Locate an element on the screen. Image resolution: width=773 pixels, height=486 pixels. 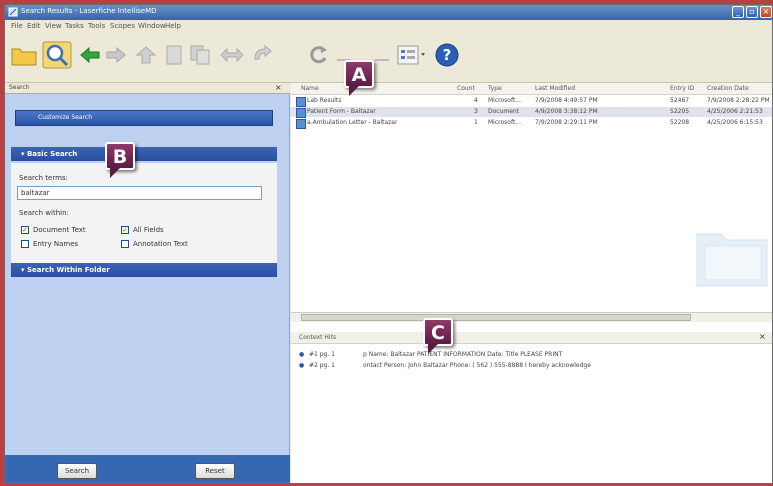
column-entry-id: Entry ID is located at coordinates (682, 88).